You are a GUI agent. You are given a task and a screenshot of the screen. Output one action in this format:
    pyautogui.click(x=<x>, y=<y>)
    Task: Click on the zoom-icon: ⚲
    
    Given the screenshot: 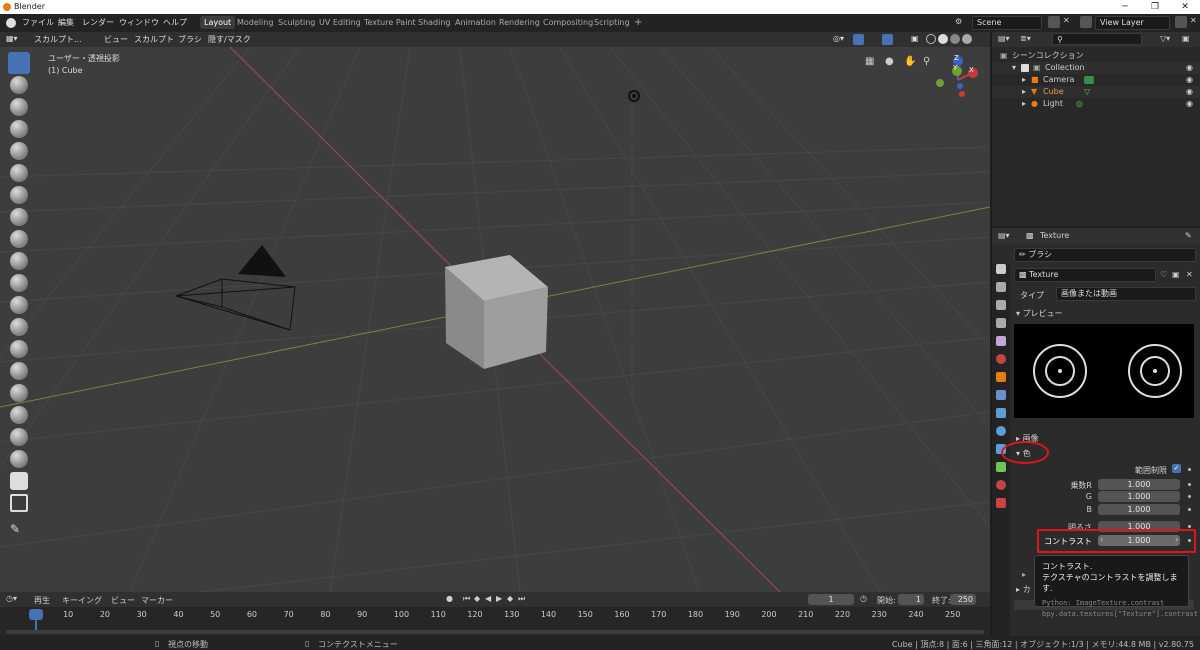 What is the action you would take?
    pyautogui.click(x=926, y=61)
    